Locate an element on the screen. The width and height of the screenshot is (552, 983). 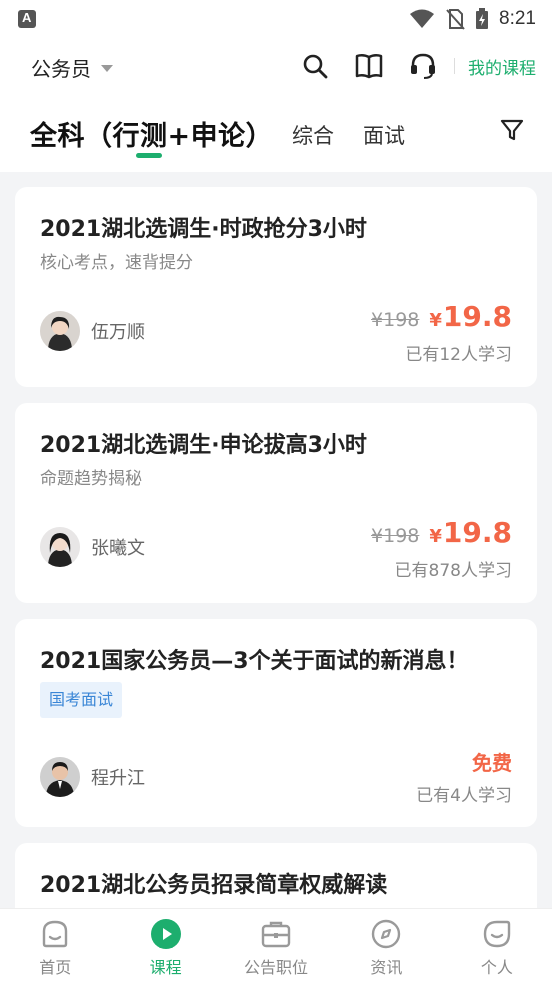
filter-icon is located at coordinates (512, 130).